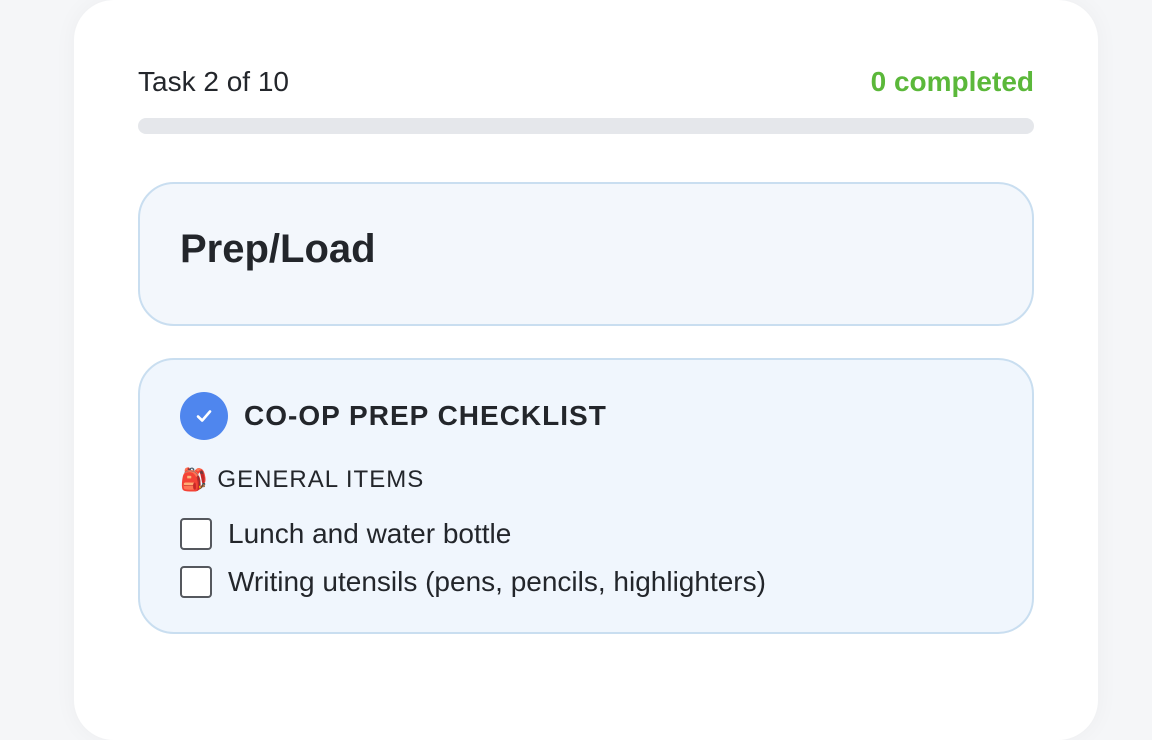 This screenshot has height=740, width=1152. Describe the element at coordinates (213, 81) in the screenshot. I see `task-counter: Task 2 of 10` at that location.